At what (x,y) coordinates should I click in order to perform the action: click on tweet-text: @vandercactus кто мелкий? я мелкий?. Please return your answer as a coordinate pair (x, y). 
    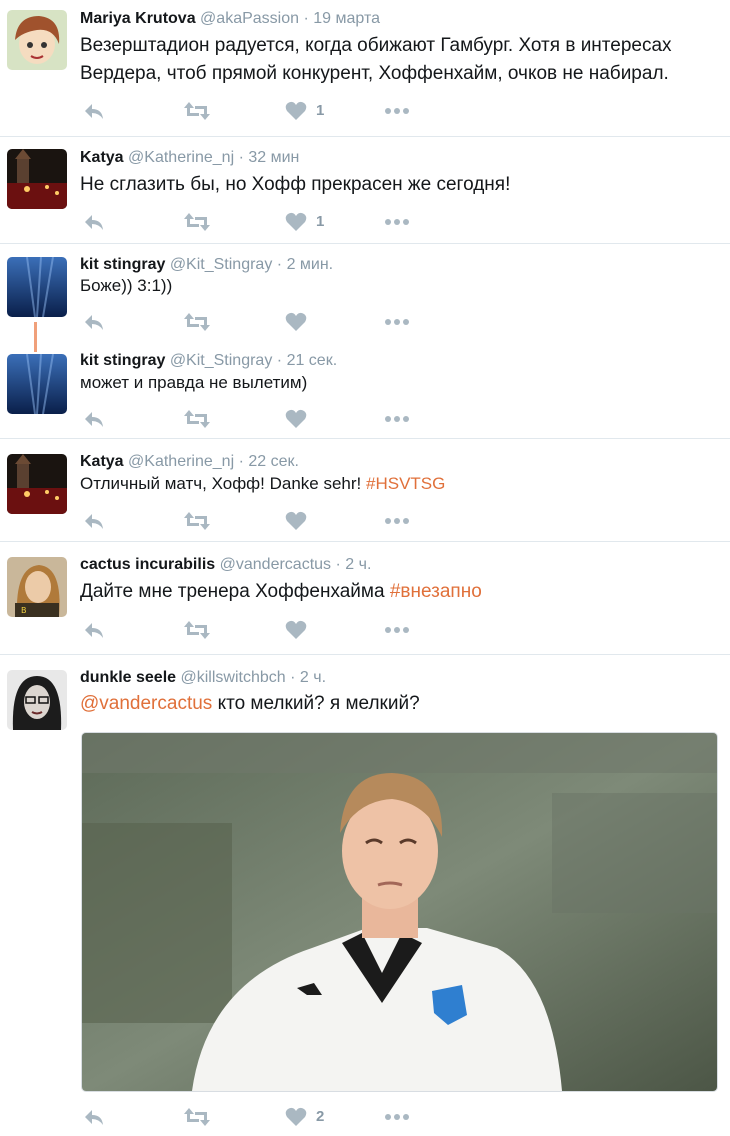
    Looking at the image, I should click on (250, 704).